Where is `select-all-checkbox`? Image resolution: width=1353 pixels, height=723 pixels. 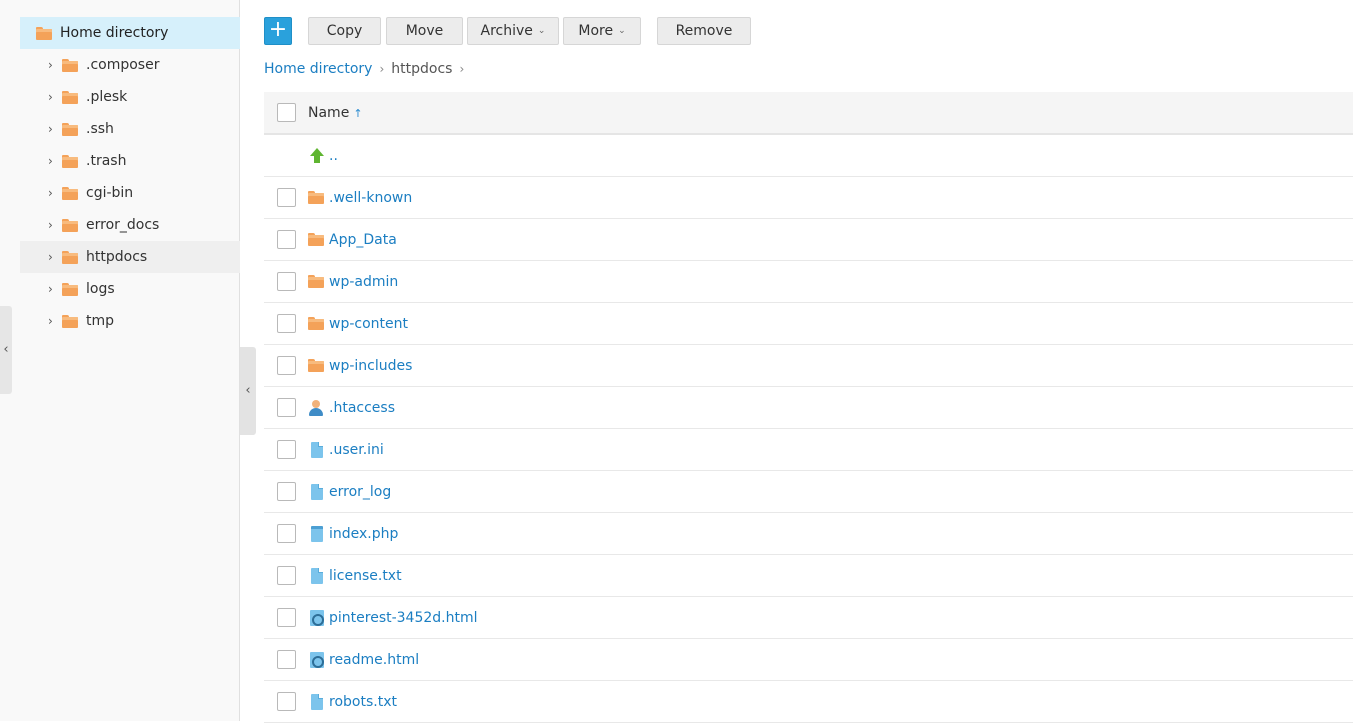 select-all-checkbox is located at coordinates (286, 112).